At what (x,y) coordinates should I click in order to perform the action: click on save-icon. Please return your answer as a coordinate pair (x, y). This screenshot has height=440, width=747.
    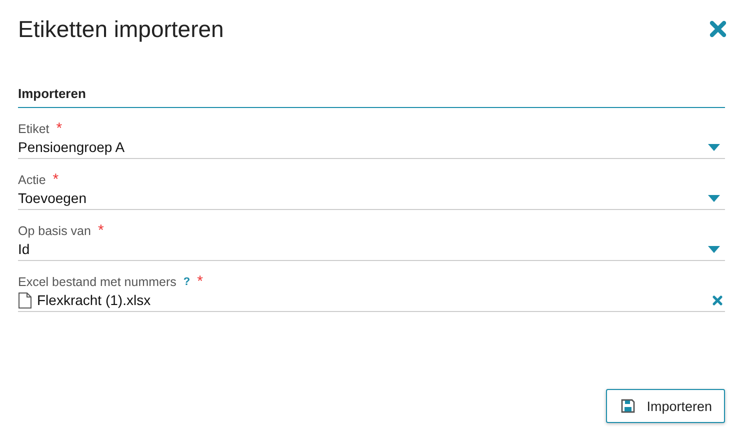
    Looking at the image, I should click on (627, 406).